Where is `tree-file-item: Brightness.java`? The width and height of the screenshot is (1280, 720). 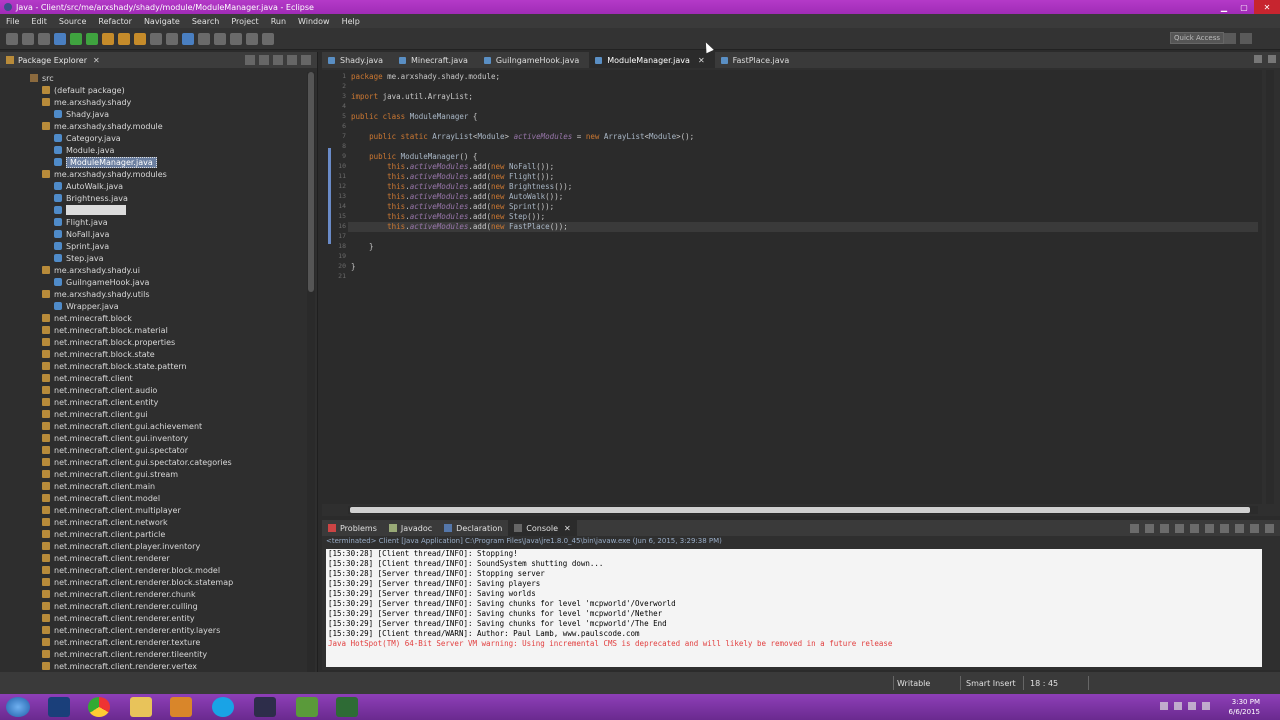
tree-file-item: Brightness.java is located at coordinates (158, 198).